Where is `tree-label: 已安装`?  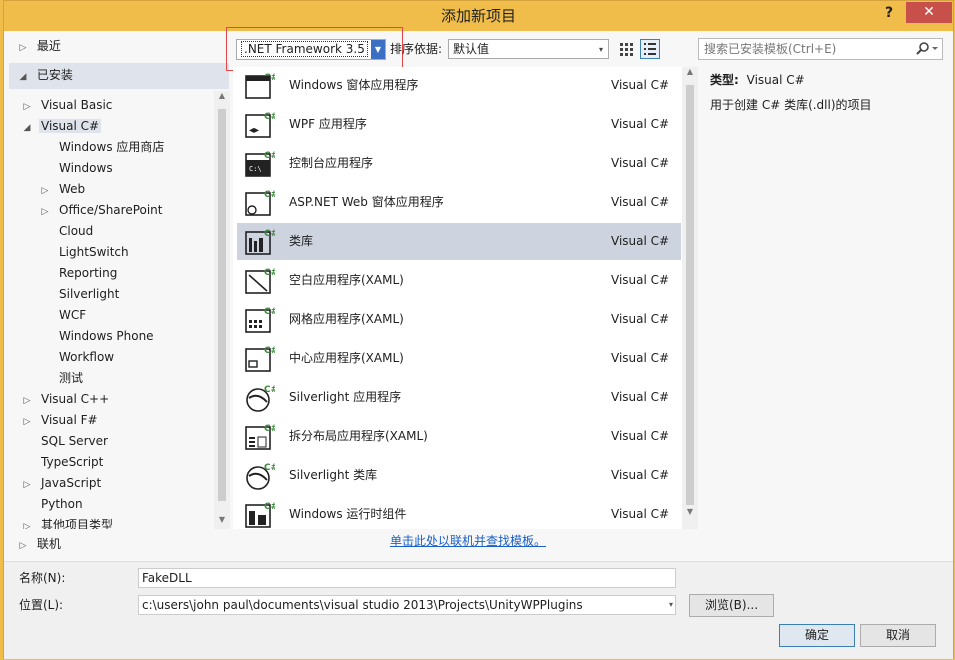
tree-label: 已安装 is located at coordinates (54, 75).